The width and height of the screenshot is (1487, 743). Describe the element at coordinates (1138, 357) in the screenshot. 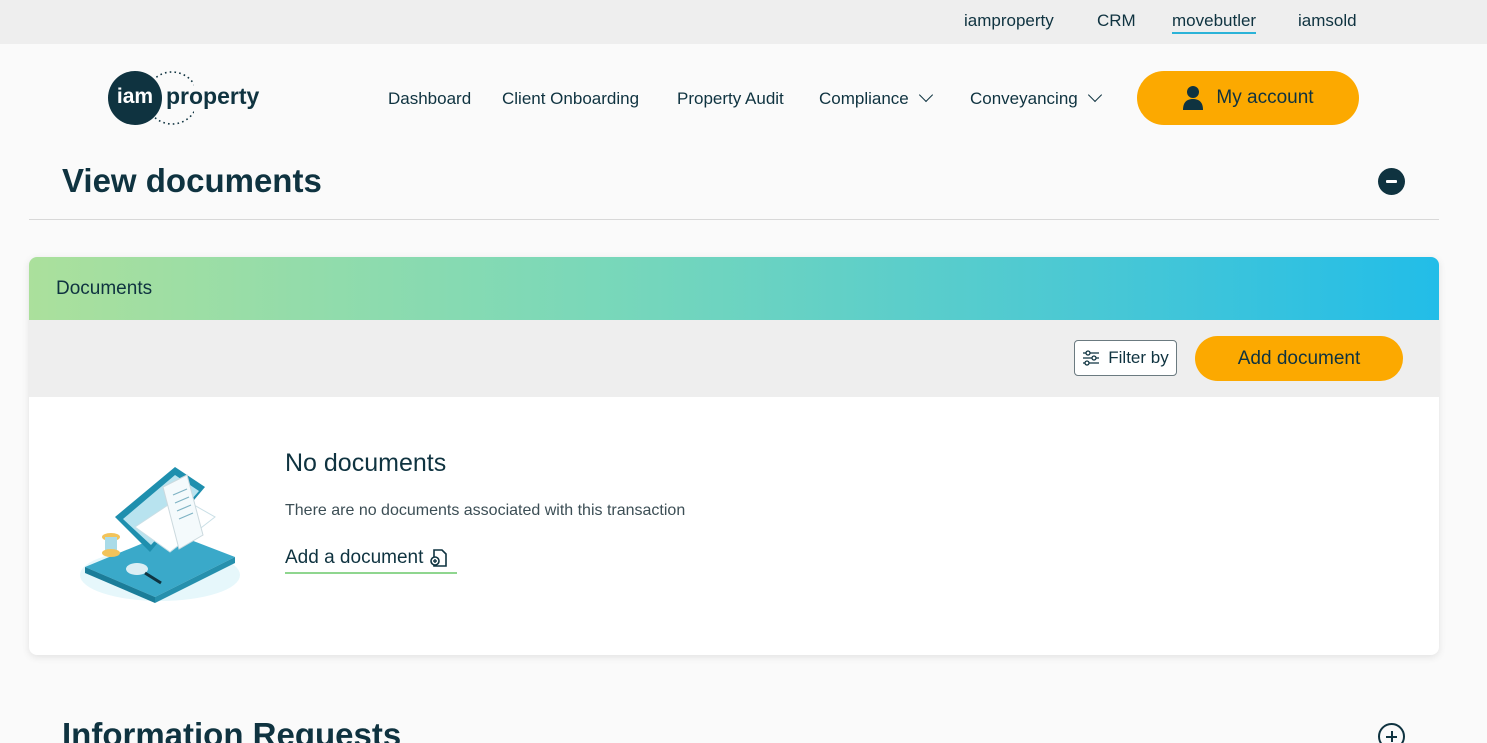

I see `filter-by-label: Filter by` at that location.